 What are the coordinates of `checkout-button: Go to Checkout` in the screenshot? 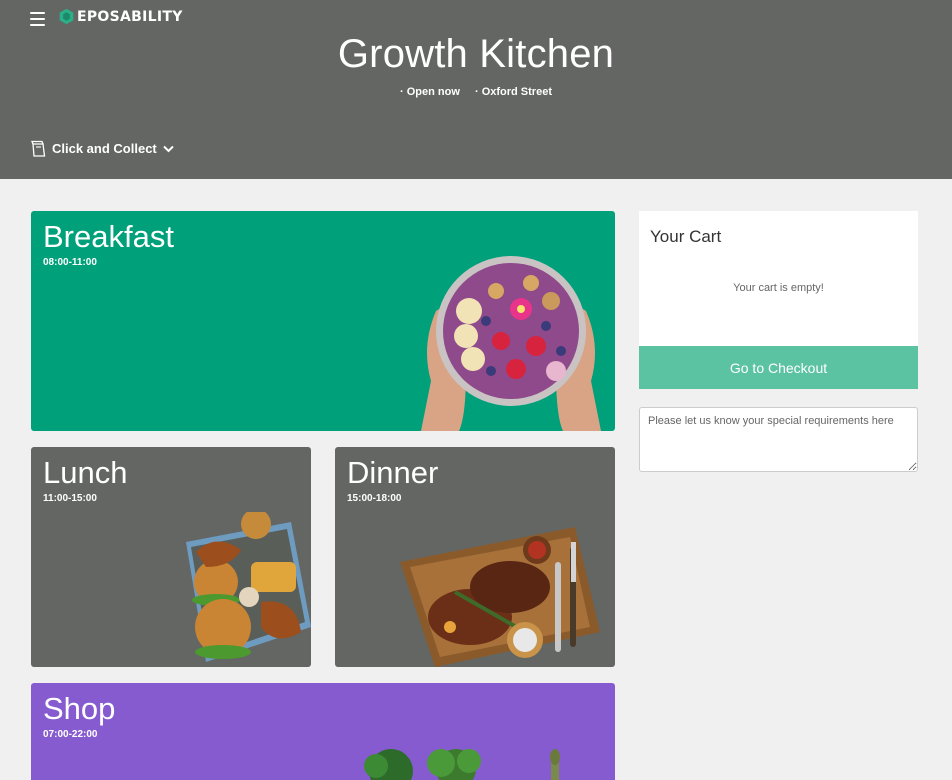 It's located at (778, 367).